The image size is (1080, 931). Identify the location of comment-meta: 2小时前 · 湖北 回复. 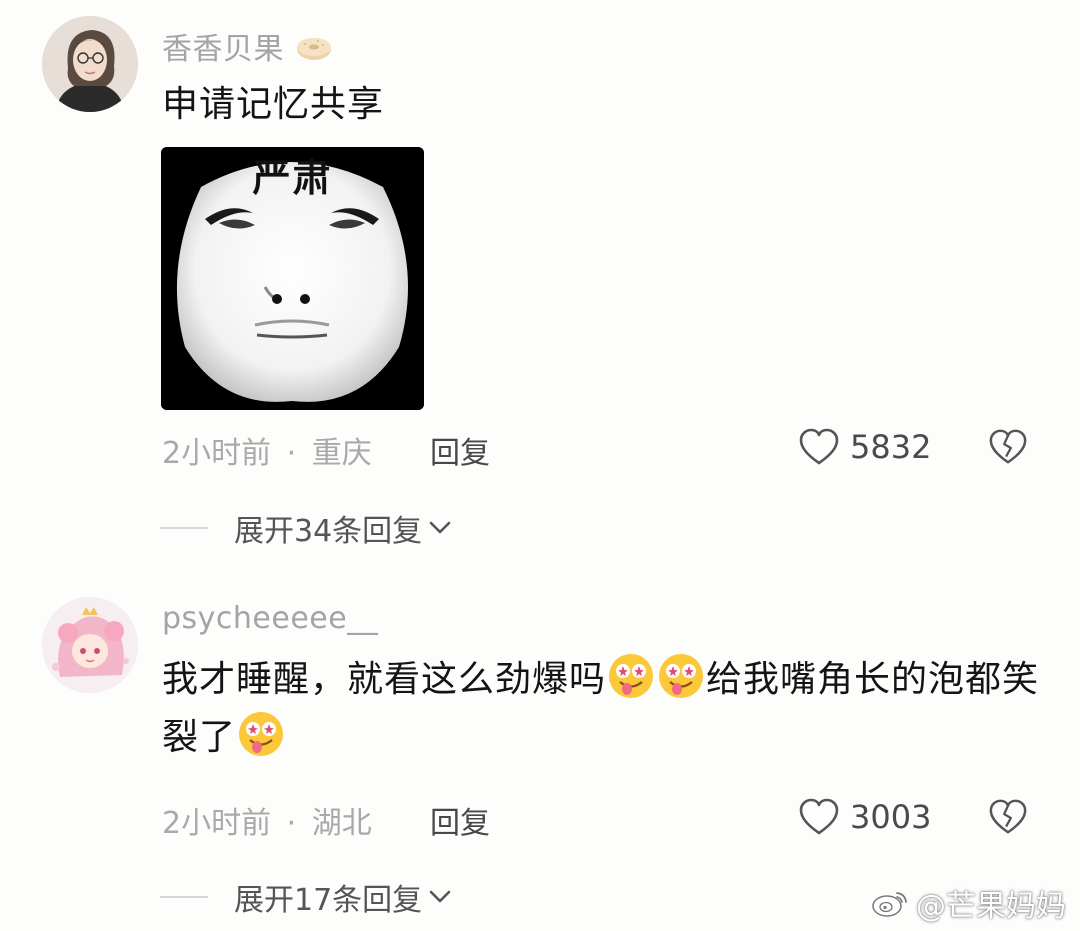
(326, 820).